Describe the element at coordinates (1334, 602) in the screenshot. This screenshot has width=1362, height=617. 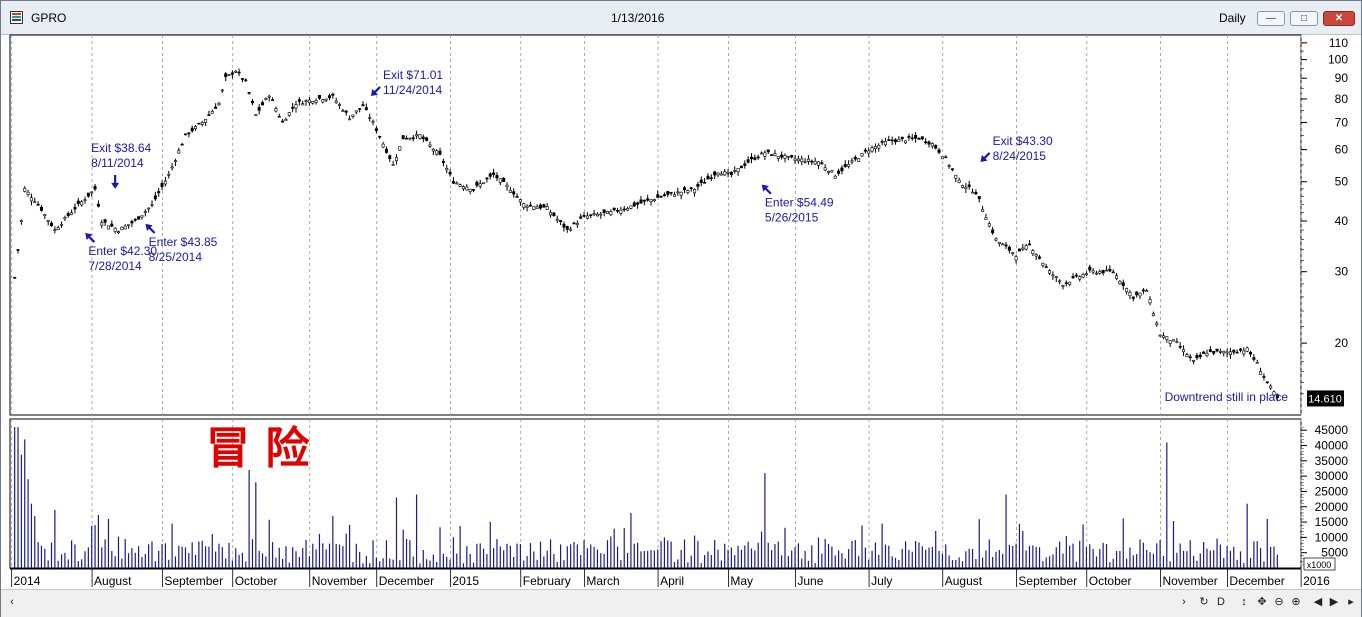
I see `next-arrow-icon: ▶` at that location.